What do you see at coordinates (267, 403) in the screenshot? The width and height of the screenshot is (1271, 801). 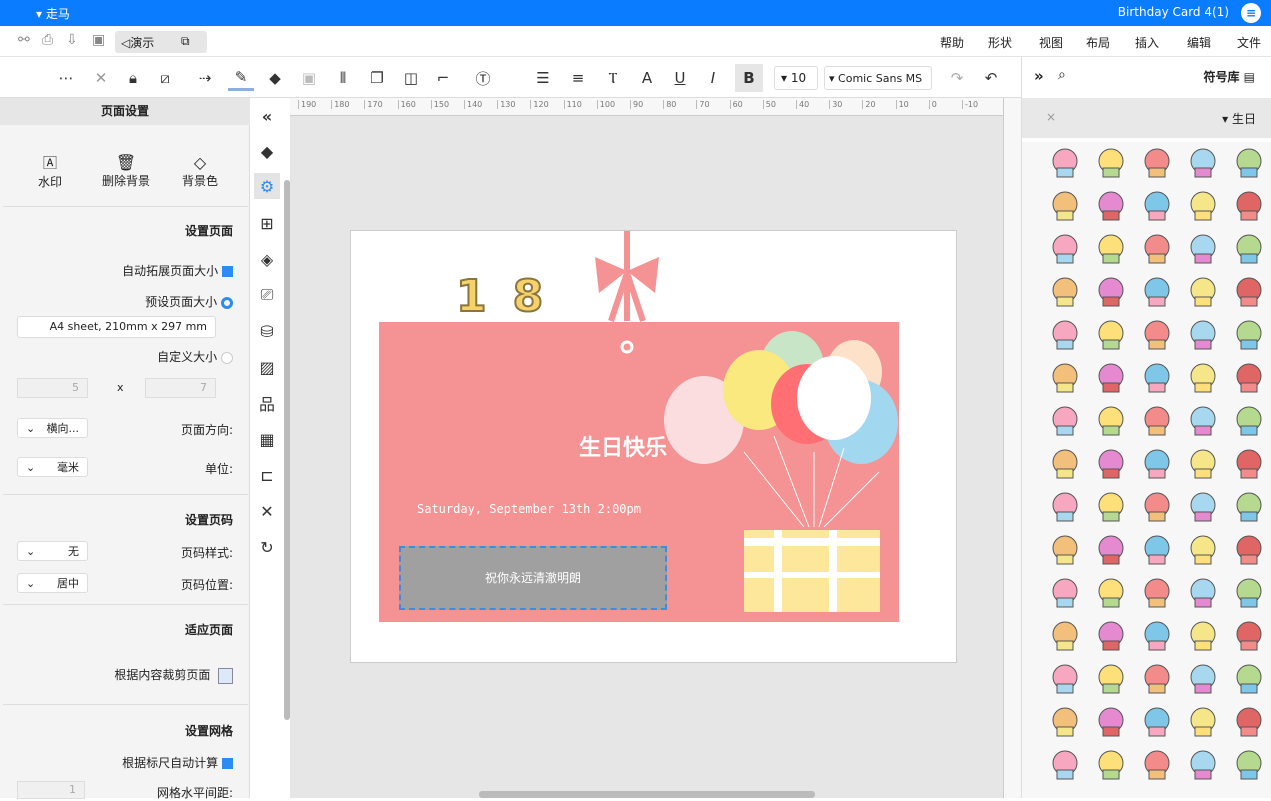 I see `org-chart-icon: 品` at bounding box center [267, 403].